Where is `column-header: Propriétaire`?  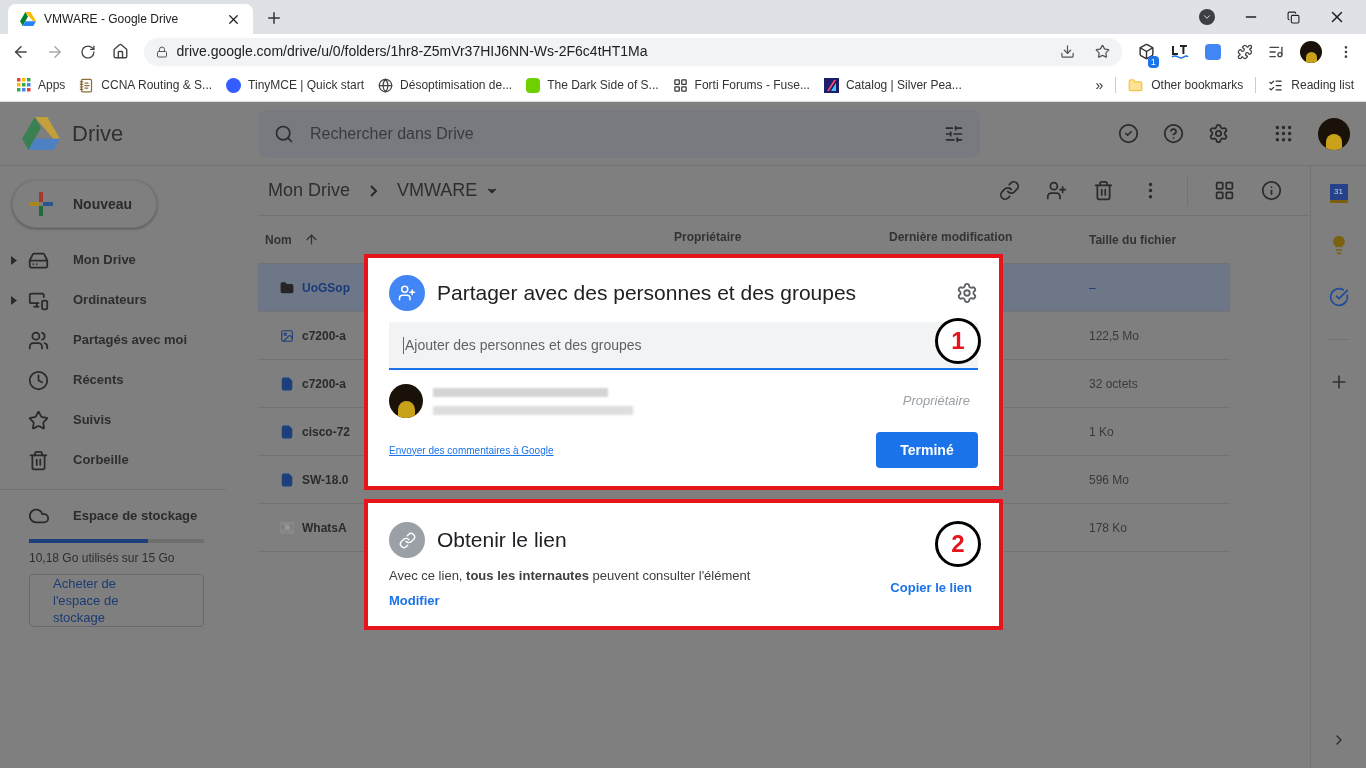
column-header: Propriétaire is located at coordinates (708, 237).